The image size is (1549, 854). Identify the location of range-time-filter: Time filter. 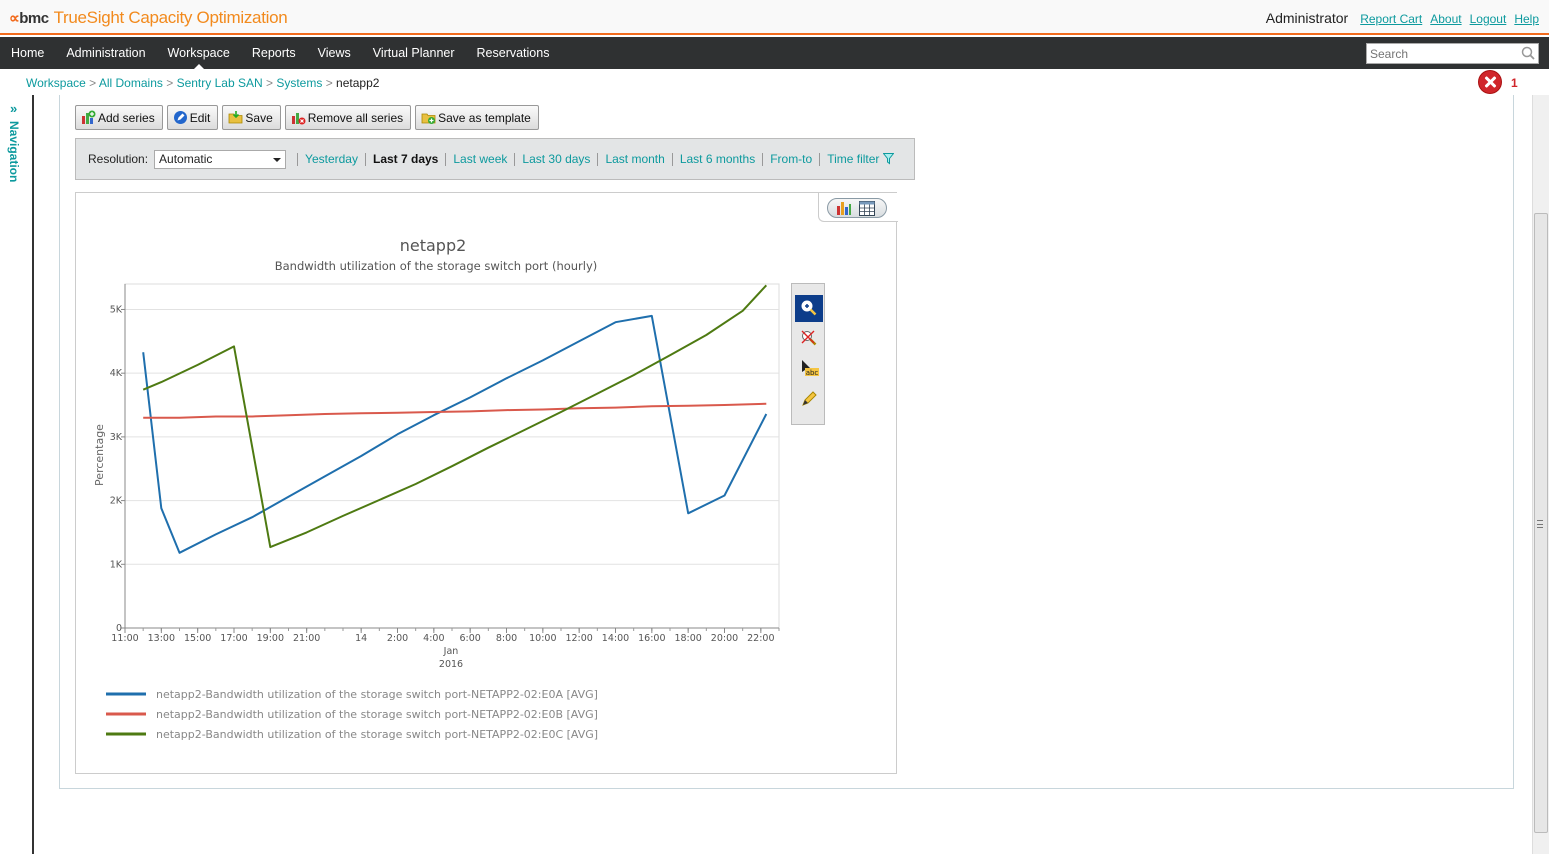
(853, 159).